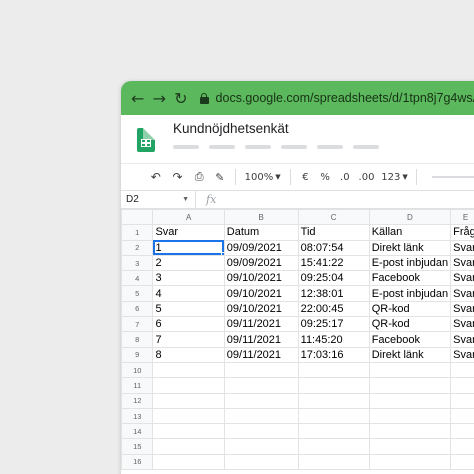 The width and height of the screenshot is (474, 474). What do you see at coordinates (410, 232) in the screenshot?
I see `cell: Källan` at bounding box center [410, 232].